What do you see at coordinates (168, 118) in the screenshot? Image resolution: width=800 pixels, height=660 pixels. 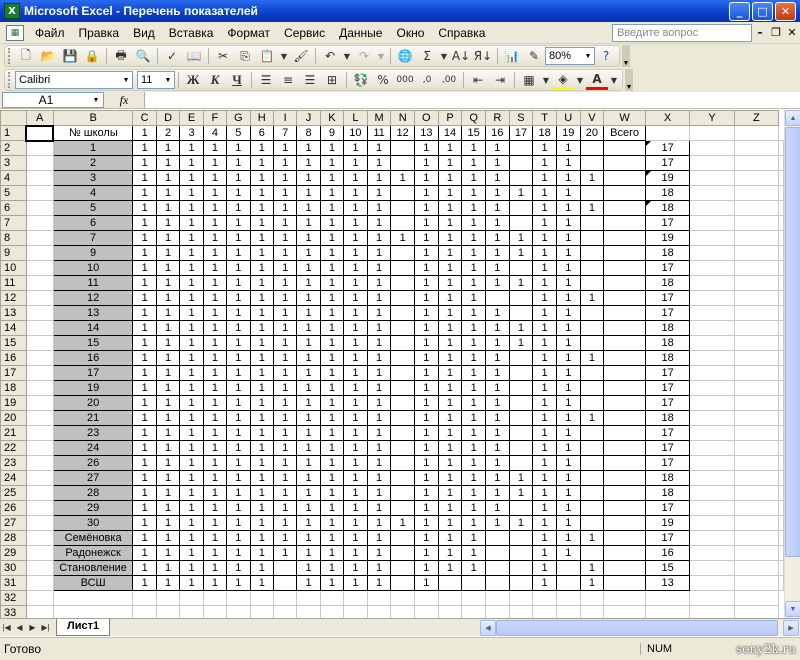 I see `column-header: D` at bounding box center [168, 118].